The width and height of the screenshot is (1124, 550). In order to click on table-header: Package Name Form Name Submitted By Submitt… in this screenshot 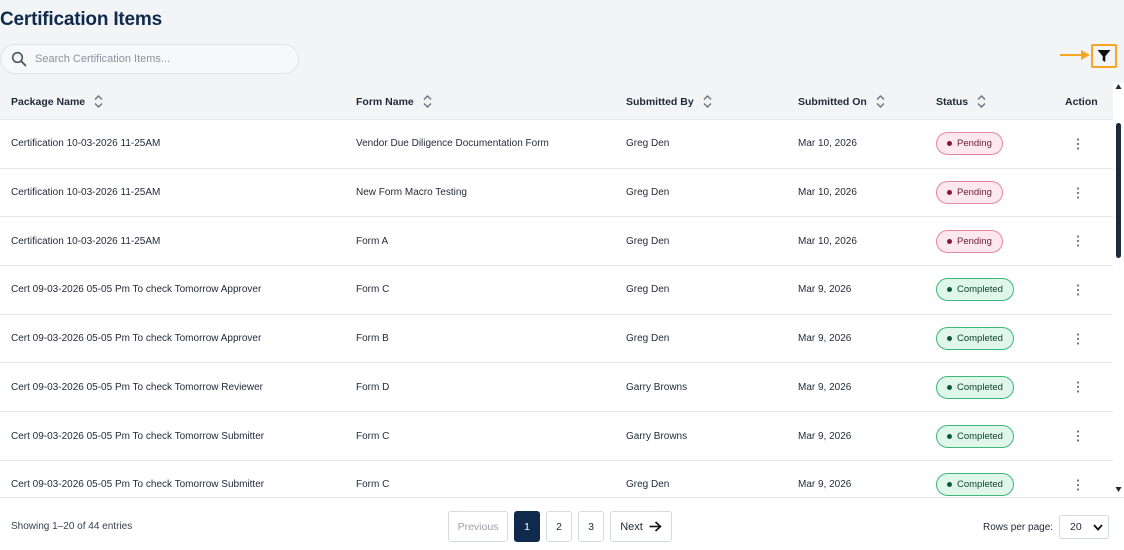, I will do `click(556, 101)`.